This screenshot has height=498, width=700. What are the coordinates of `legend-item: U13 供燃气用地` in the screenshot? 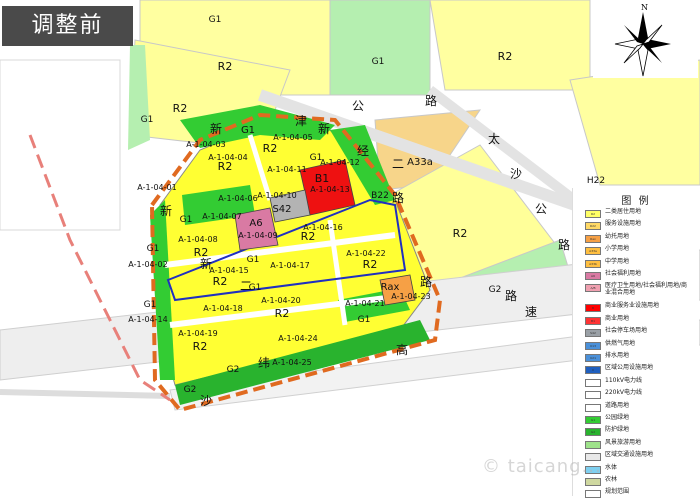 It's located at (640, 346).